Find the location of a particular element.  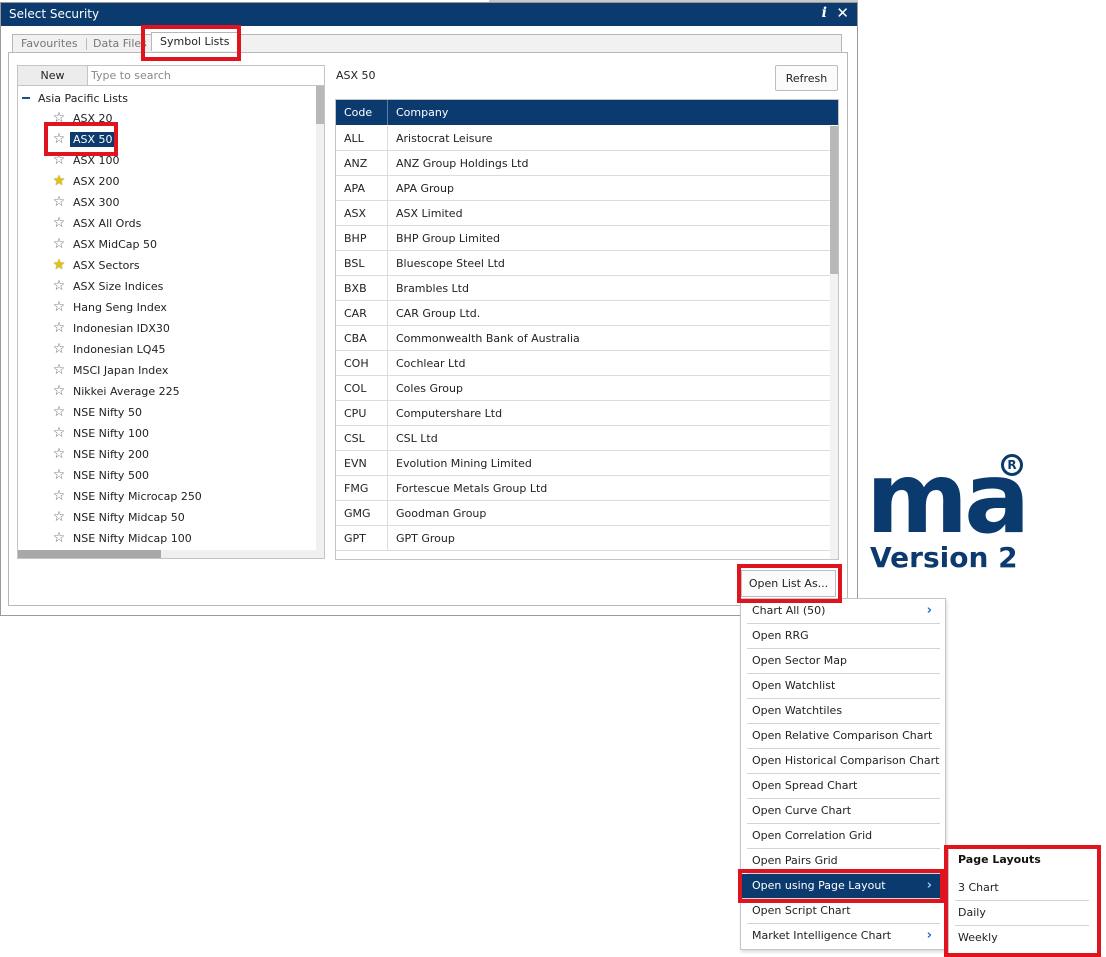

table-row: EVN Evolution Mining Limited is located at coordinates (583, 463).